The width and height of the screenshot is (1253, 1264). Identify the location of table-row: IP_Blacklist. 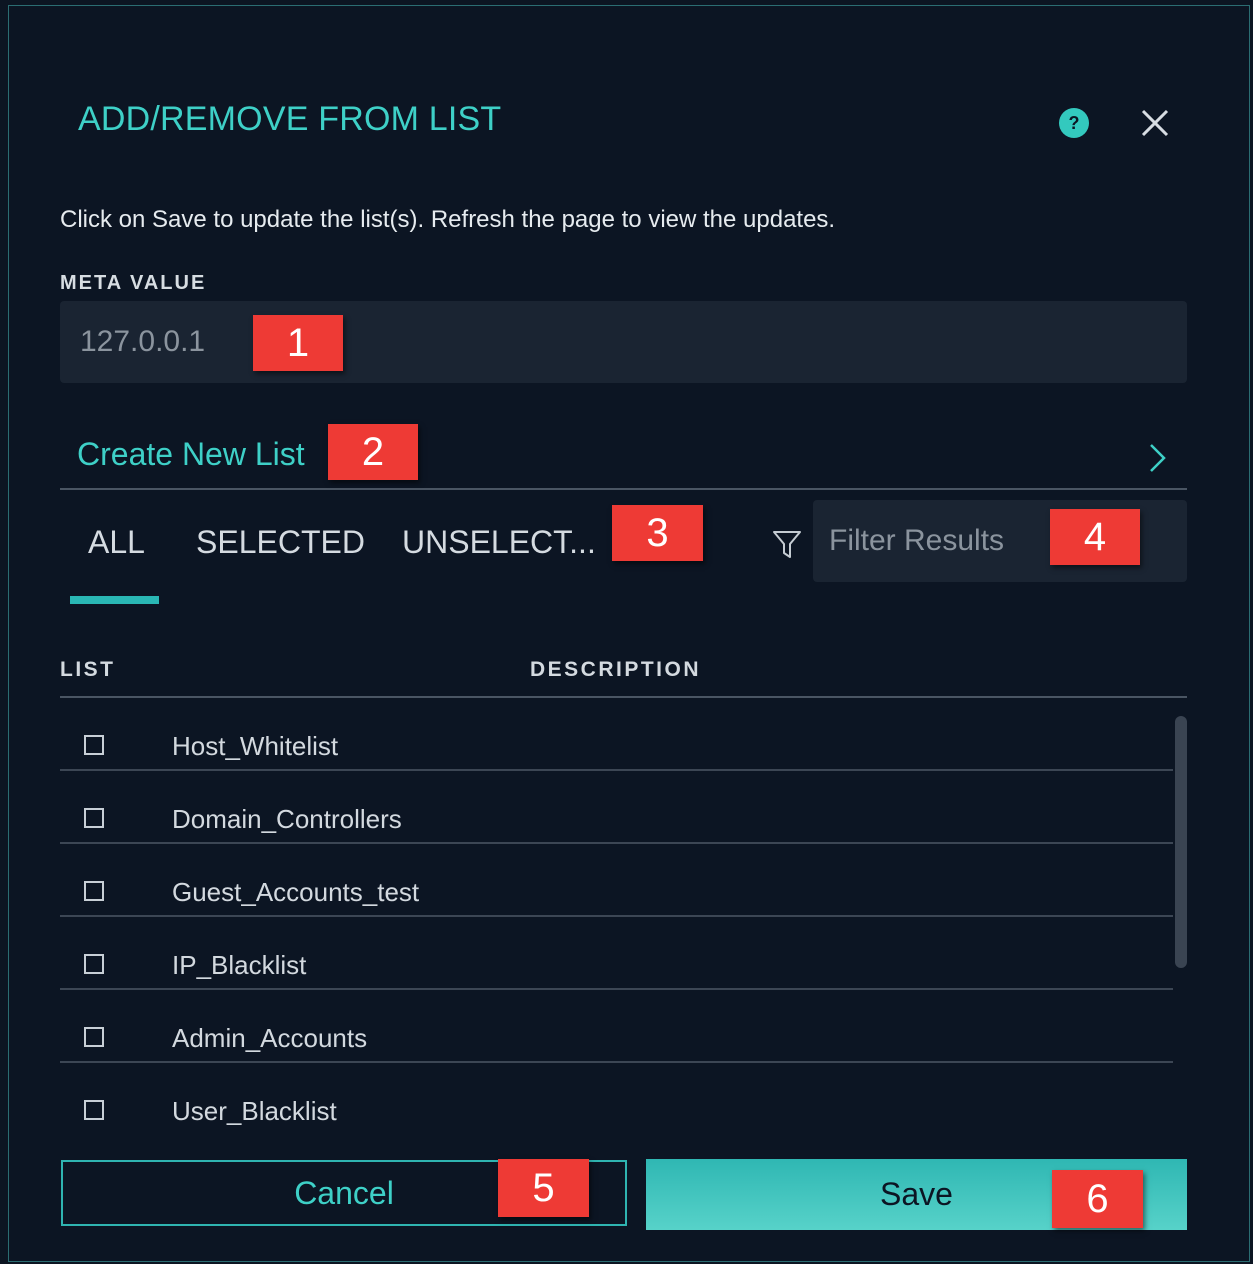
(616, 953).